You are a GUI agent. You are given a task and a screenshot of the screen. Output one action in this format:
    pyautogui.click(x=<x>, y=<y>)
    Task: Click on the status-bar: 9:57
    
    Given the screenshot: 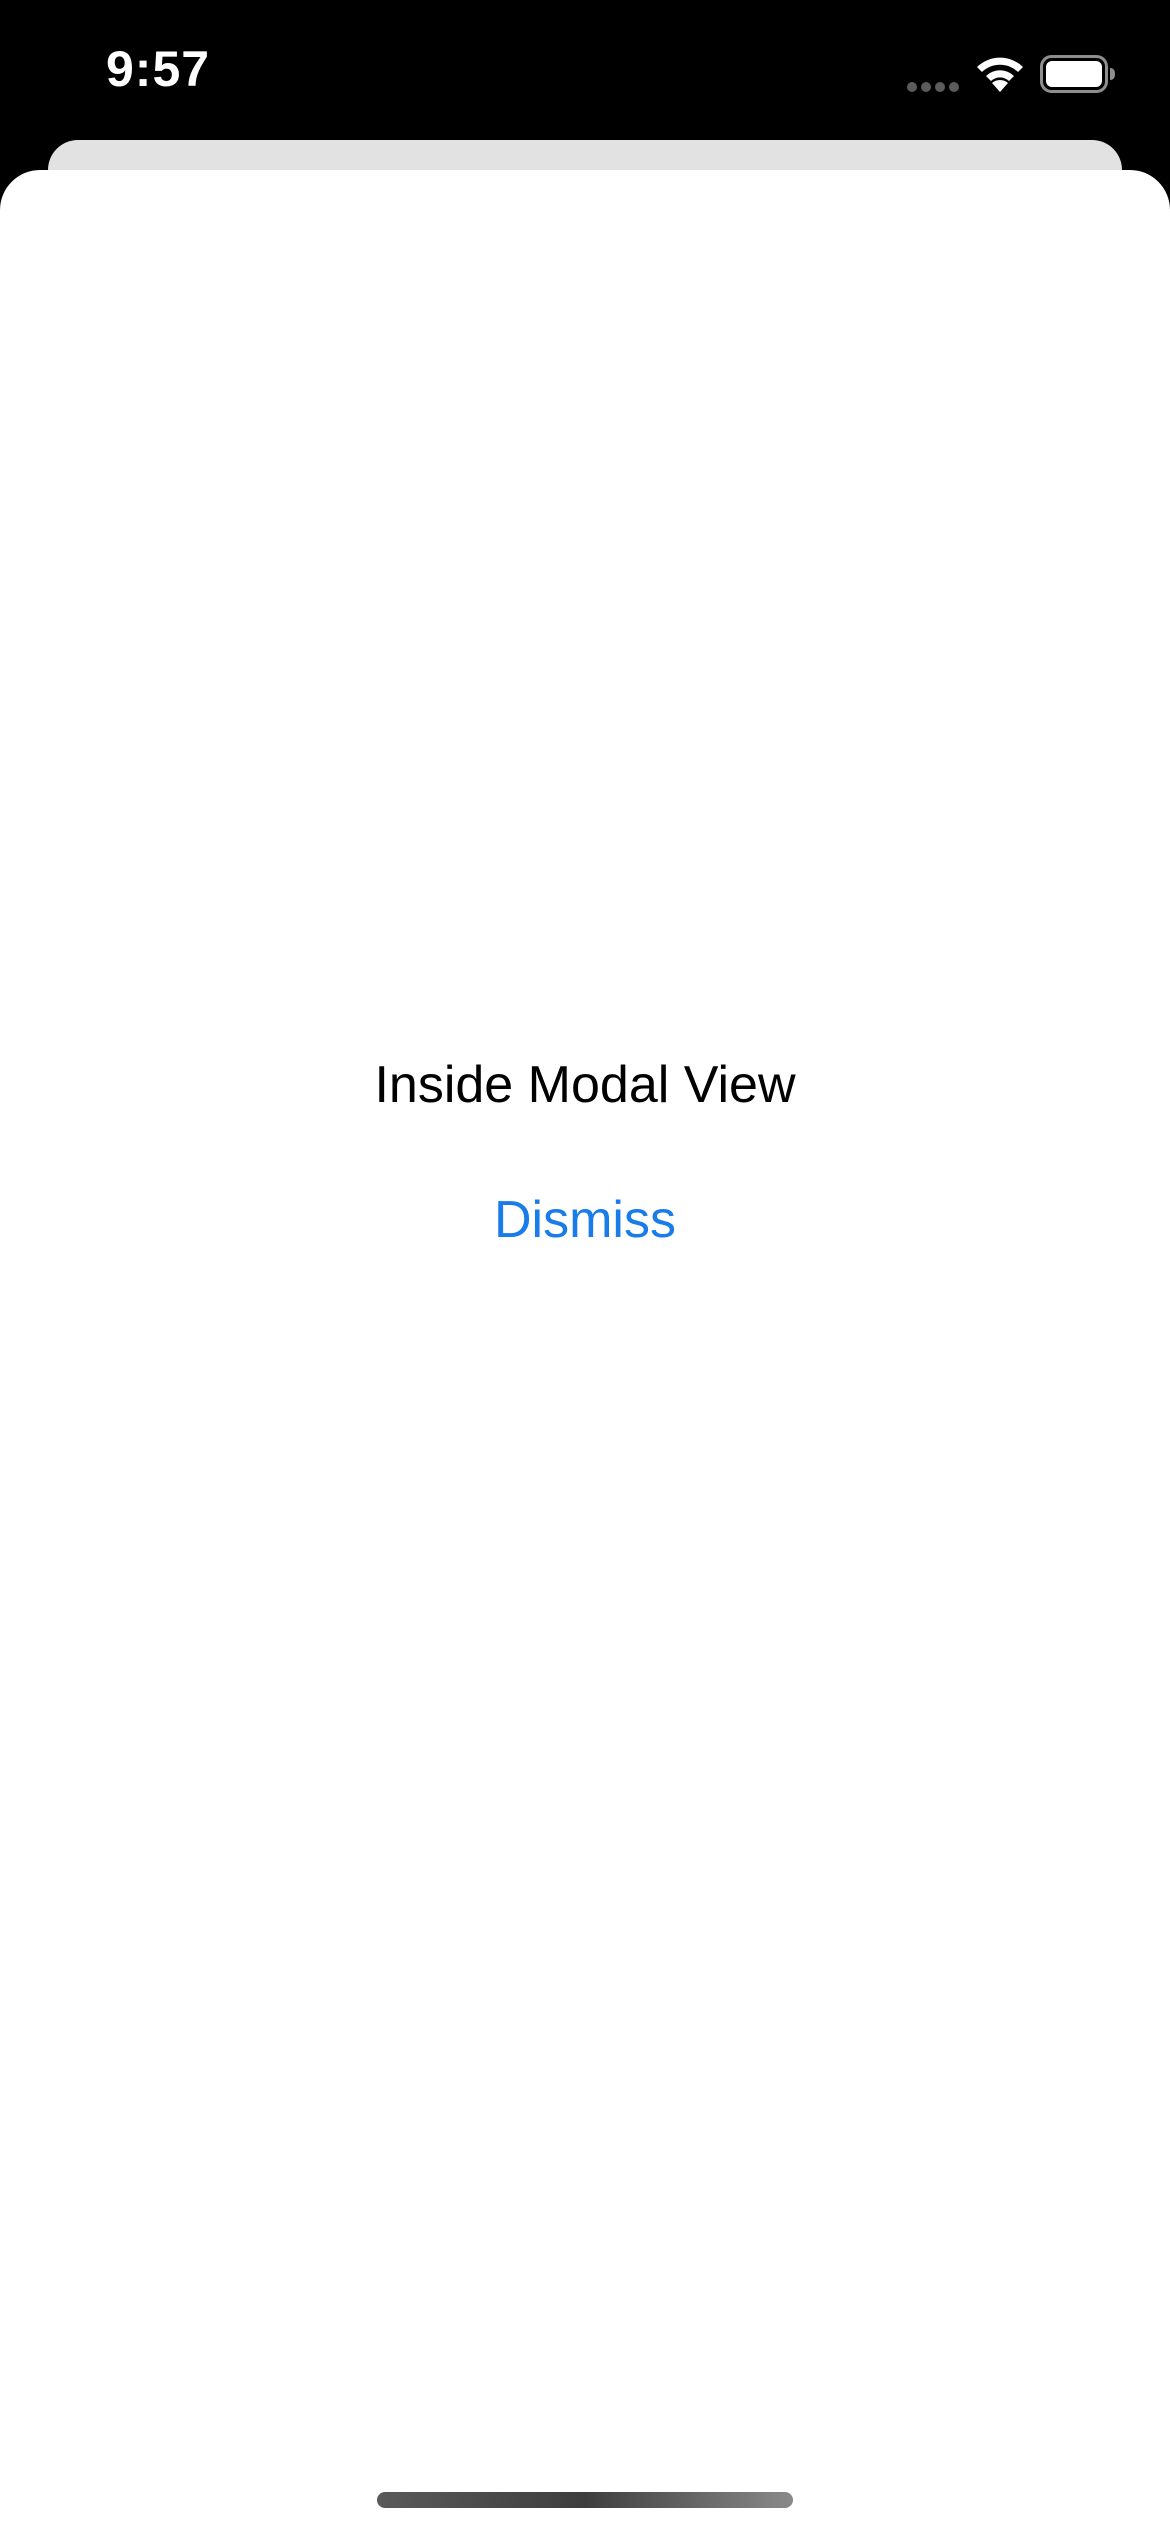 What is the action you would take?
    pyautogui.click(x=585, y=75)
    